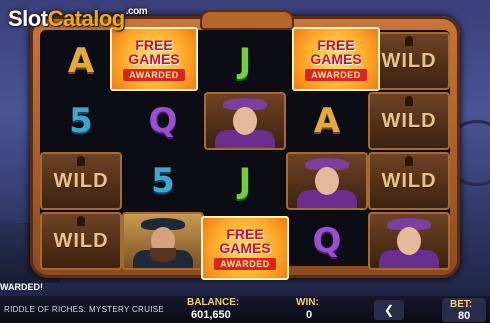 The width and height of the screenshot is (490, 323). What do you see at coordinates (84, 309) in the screenshot?
I see `game-title: RIDDLE OF RICHES: MYSTERY CRUISE` at bounding box center [84, 309].